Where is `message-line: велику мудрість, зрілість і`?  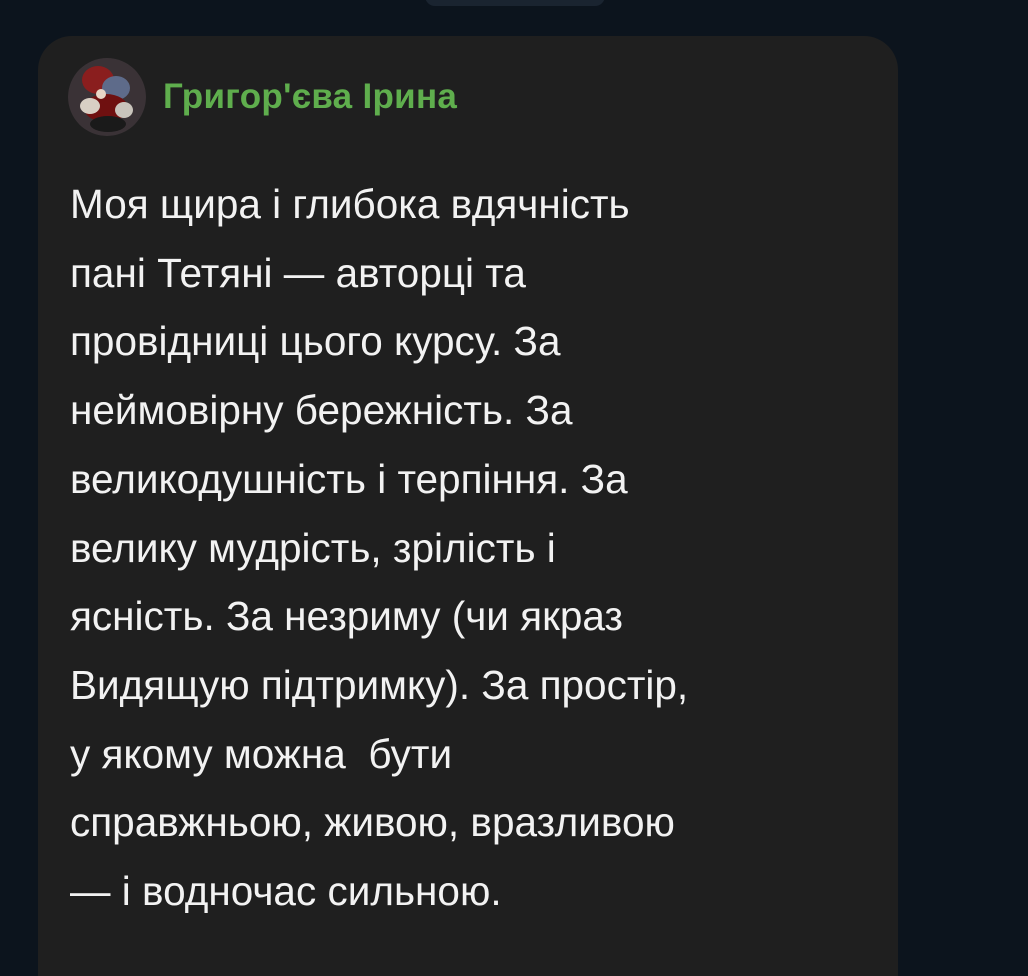 message-line: велику мудрість, зрілість і is located at coordinates (313, 547).